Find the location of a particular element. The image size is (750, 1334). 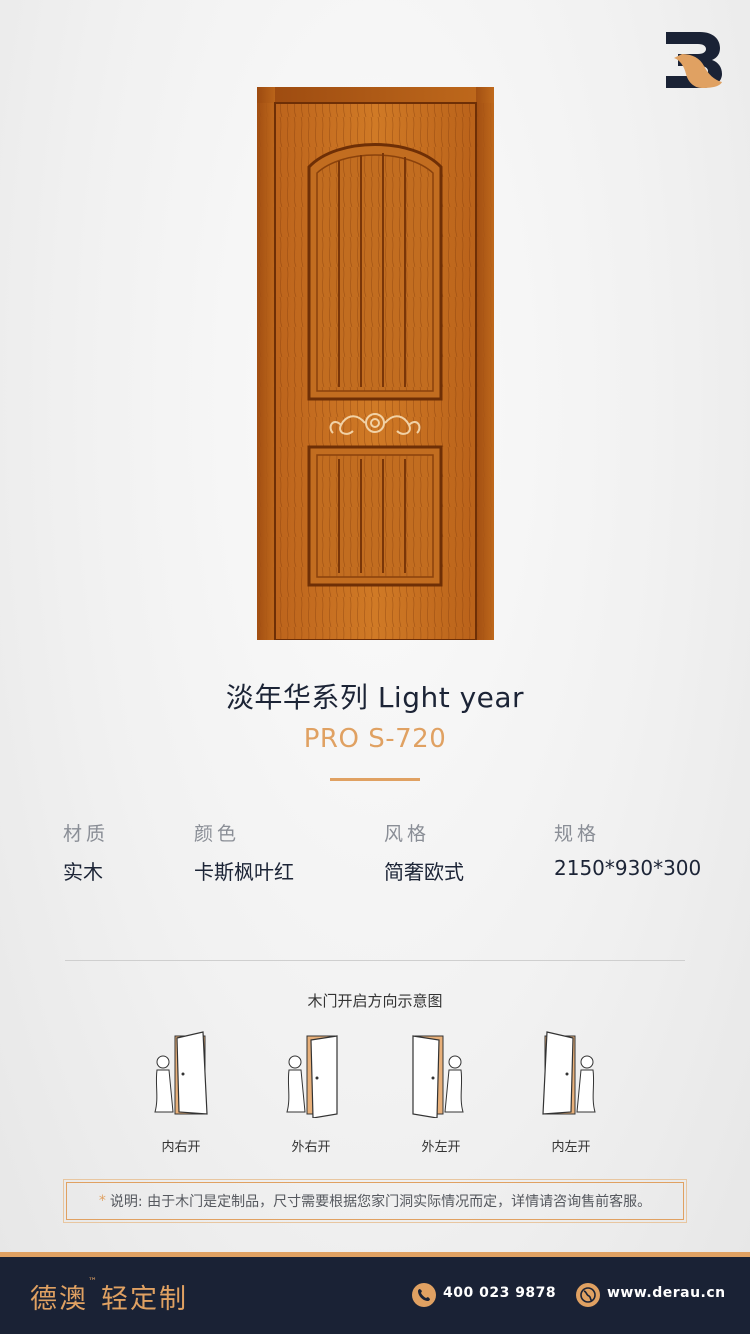

door-product-image is located at coordinates (375, 363).